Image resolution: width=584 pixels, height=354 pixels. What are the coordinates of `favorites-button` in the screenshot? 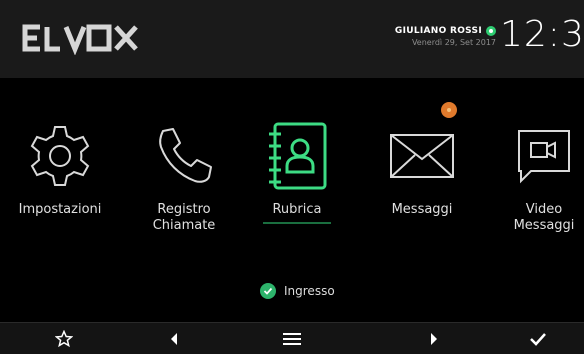 It's located at (64, 338).